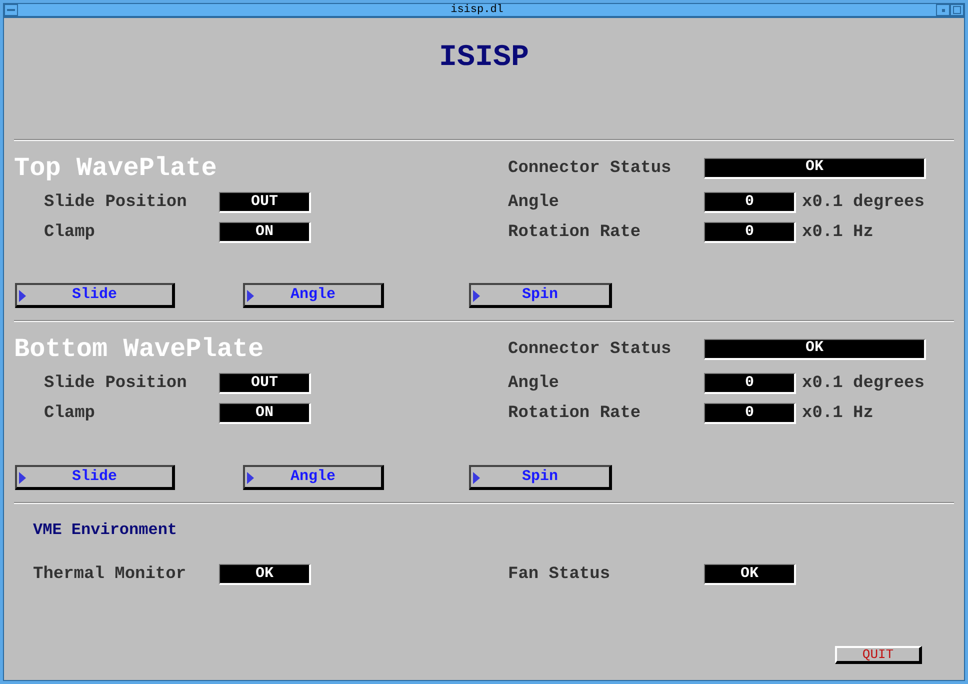 Image resolution: width=968 pixels, height=684 pixels. Describe the element at coordinates (110, 574) in the screenshot. I see `field-label: Thermal Monitor` at that location.